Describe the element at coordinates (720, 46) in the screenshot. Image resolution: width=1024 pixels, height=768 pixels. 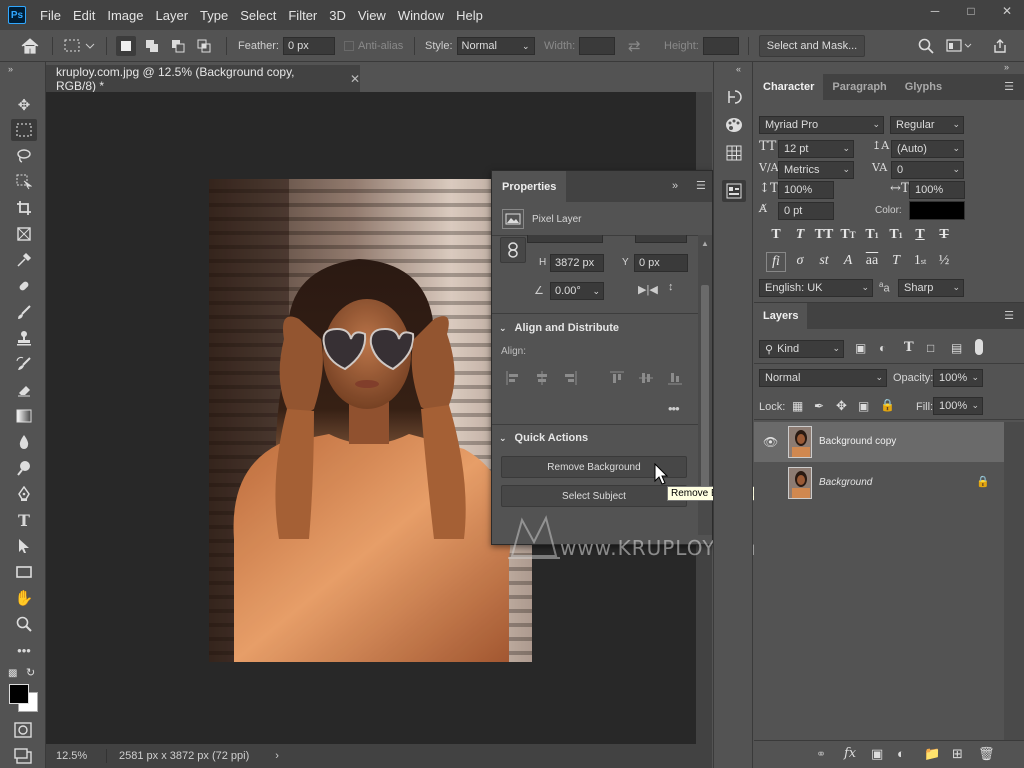
I see `height-input` at that location.